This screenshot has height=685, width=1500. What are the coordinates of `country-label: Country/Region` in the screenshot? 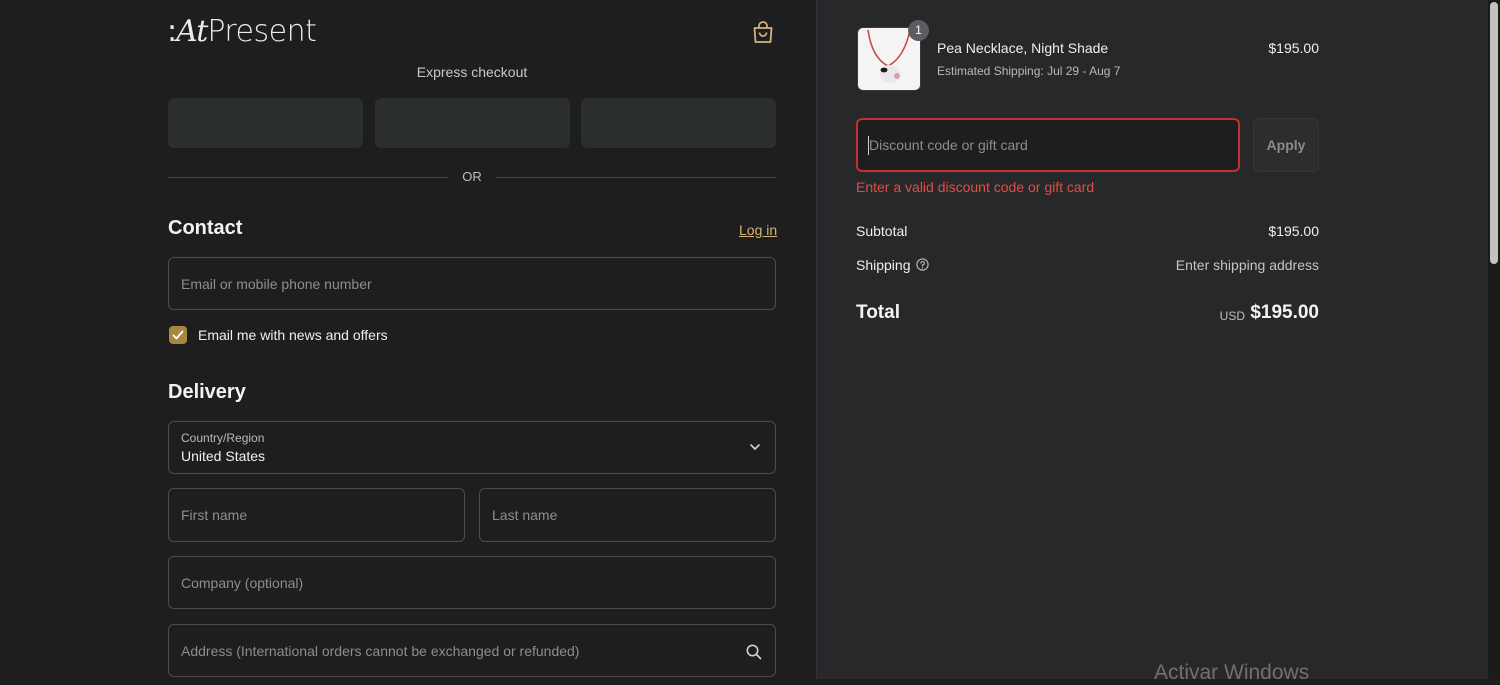 It's located at (223, 438).